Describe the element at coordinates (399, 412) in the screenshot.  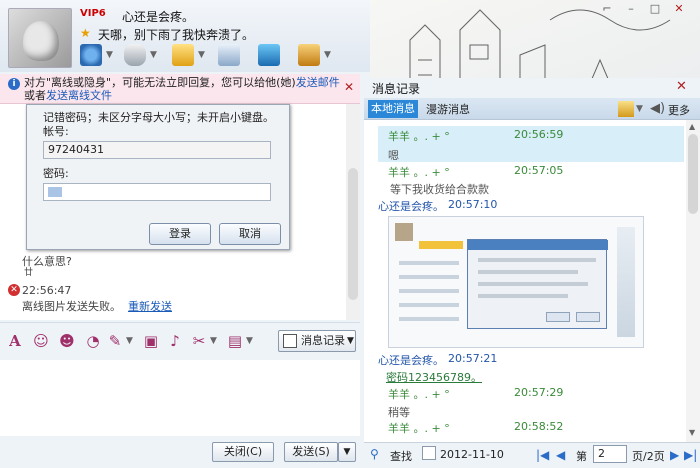
I see `log-message: 稍等` at that location.